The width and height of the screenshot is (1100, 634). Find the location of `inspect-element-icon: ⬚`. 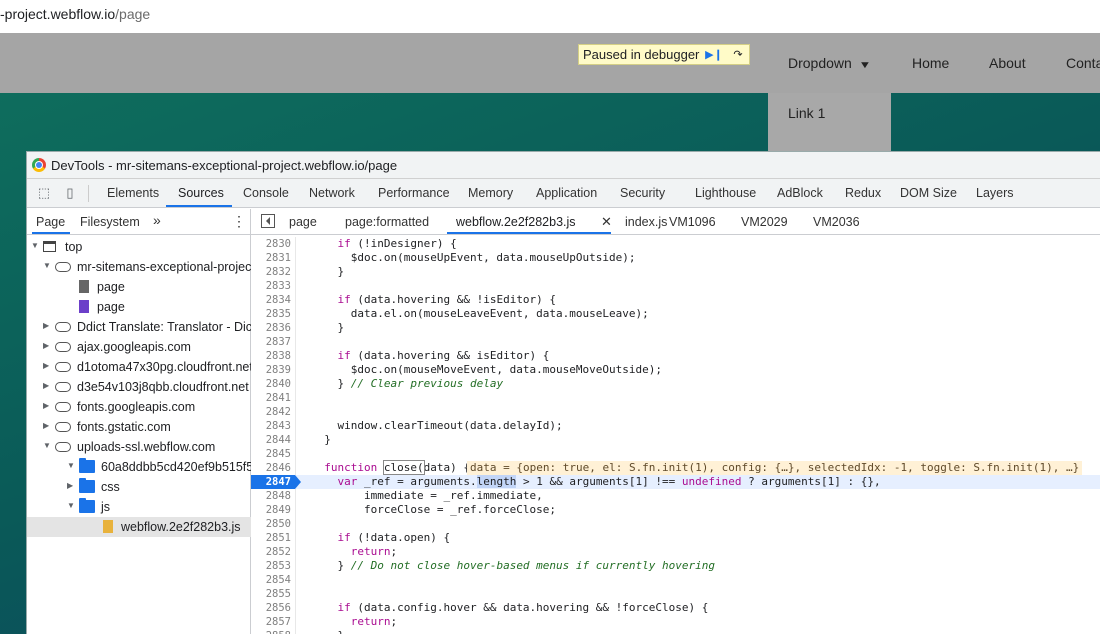

inspect-element-icon: ⬚ is located at coordinates (44, 193).